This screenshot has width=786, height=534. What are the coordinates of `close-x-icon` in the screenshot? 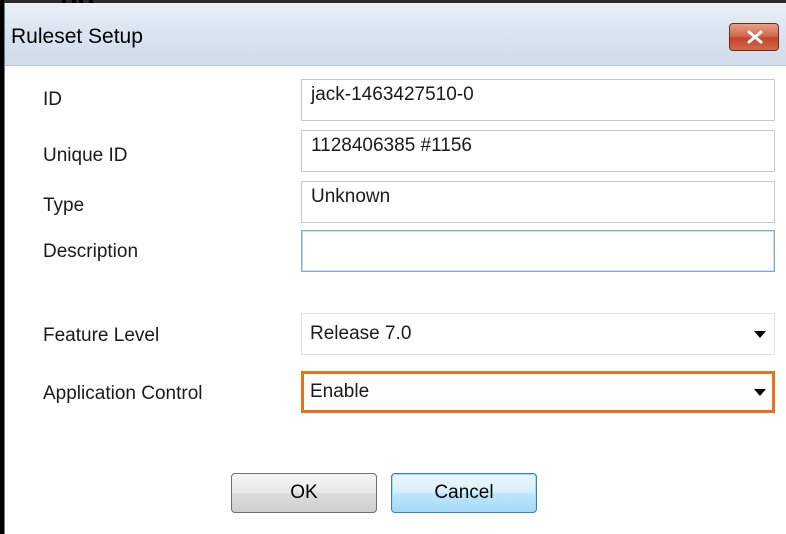 It's located at (755, 37).